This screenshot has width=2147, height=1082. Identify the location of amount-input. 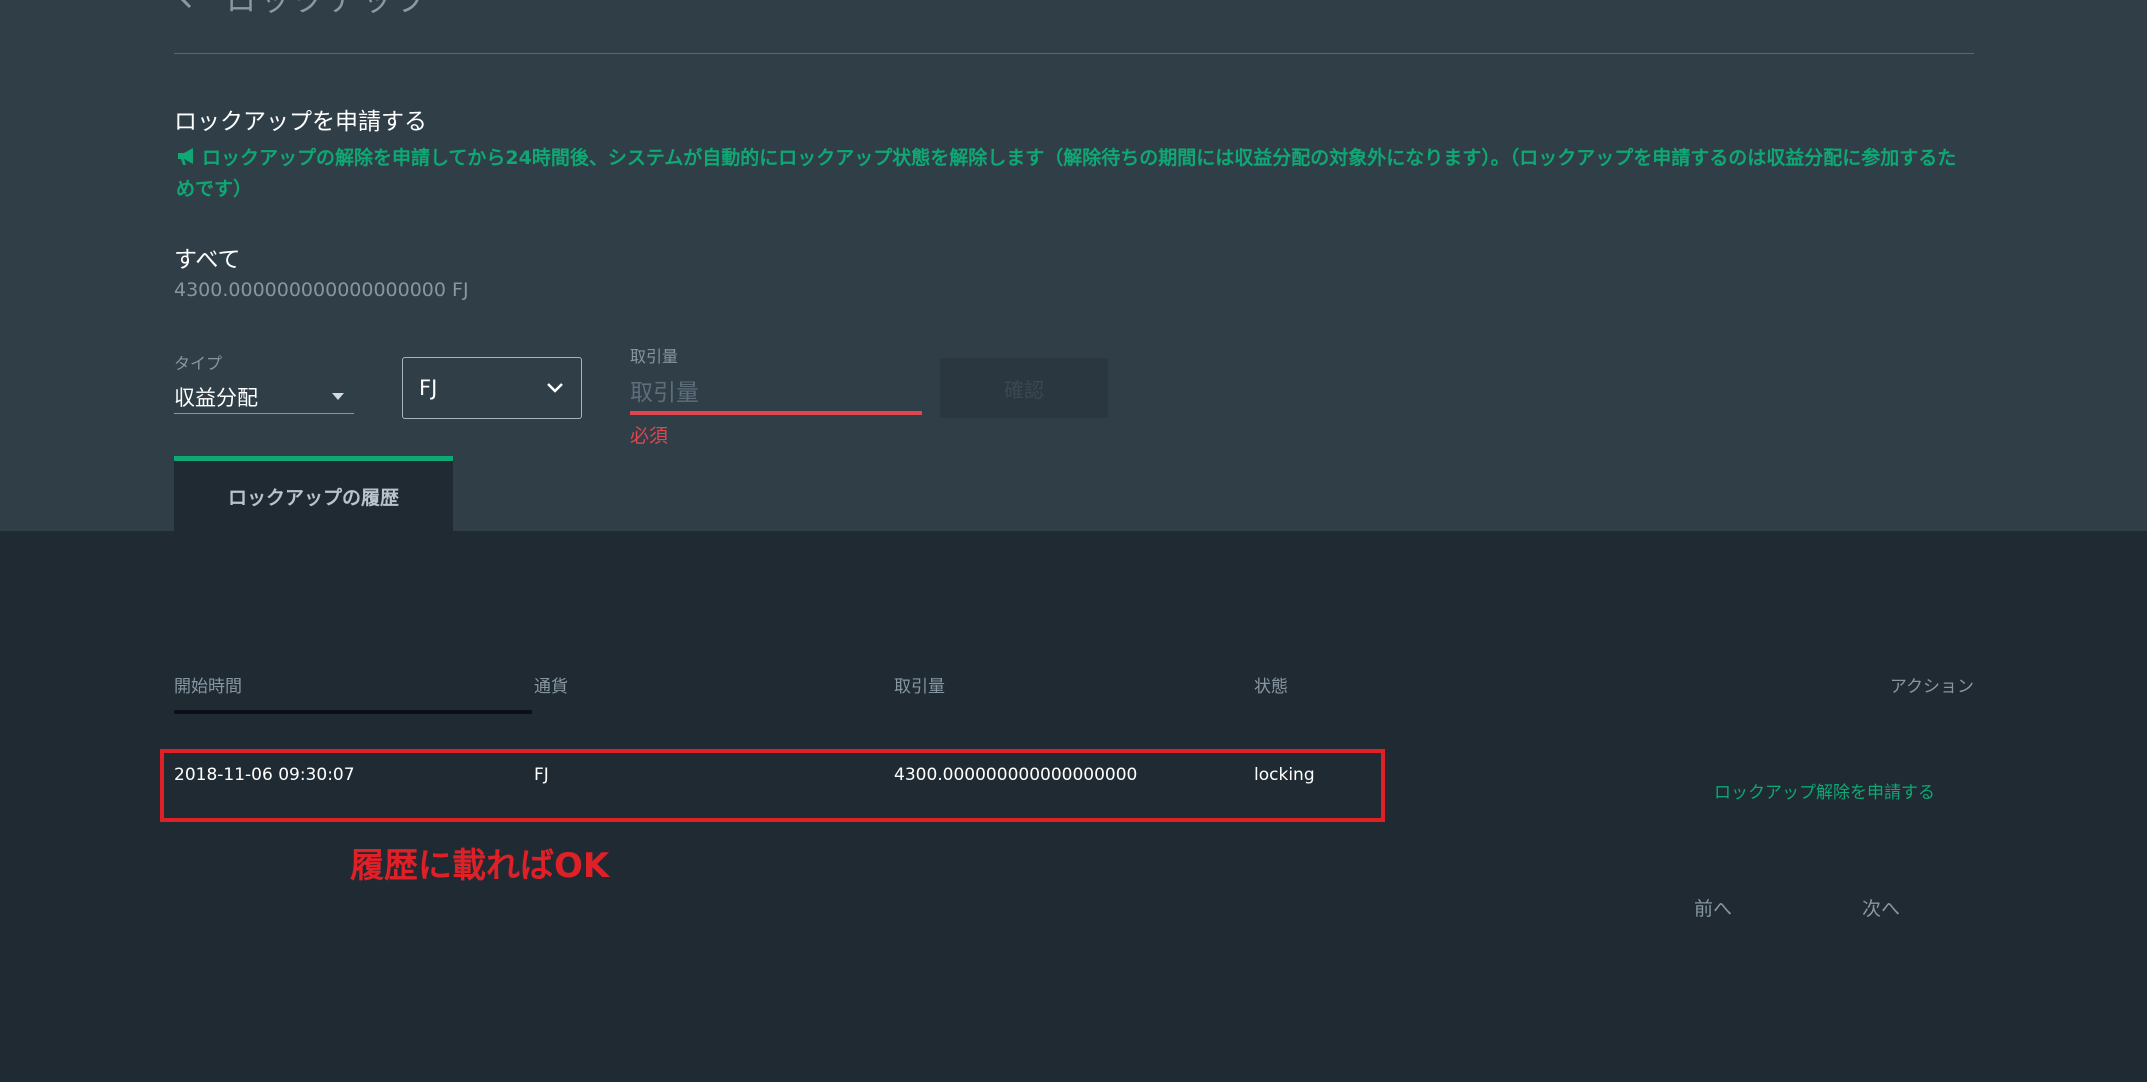
(776, 395).